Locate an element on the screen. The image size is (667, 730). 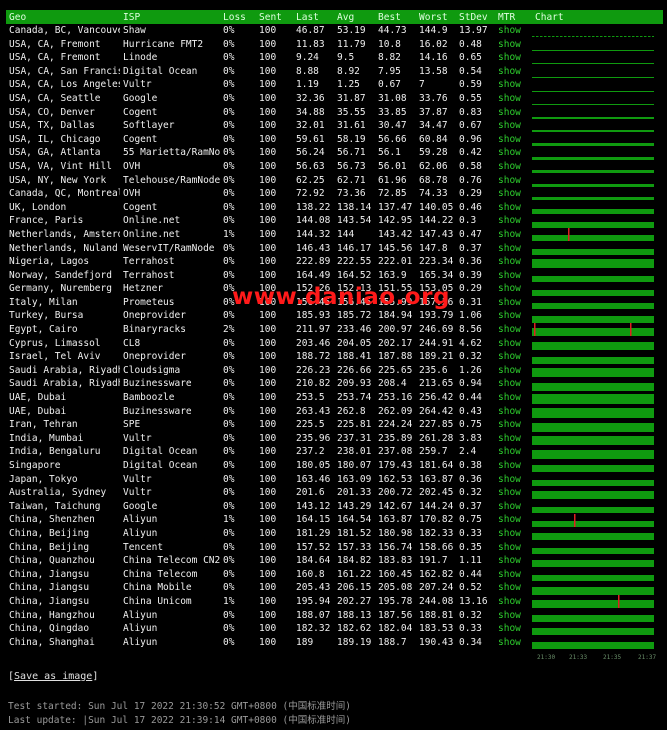
row-worst: 68.78 is located at coordinates (433, 180).